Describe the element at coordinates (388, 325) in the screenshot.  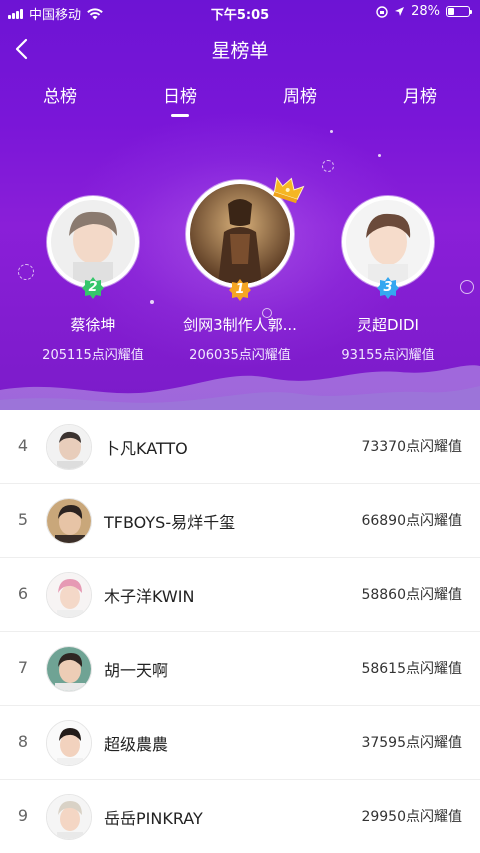
I see `podium-name: 灵超DIDI` at that location.